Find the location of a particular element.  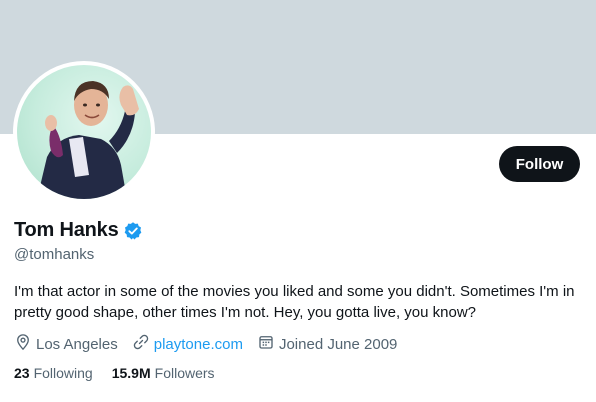

avatar-photo is located at coordinates (84, 132).